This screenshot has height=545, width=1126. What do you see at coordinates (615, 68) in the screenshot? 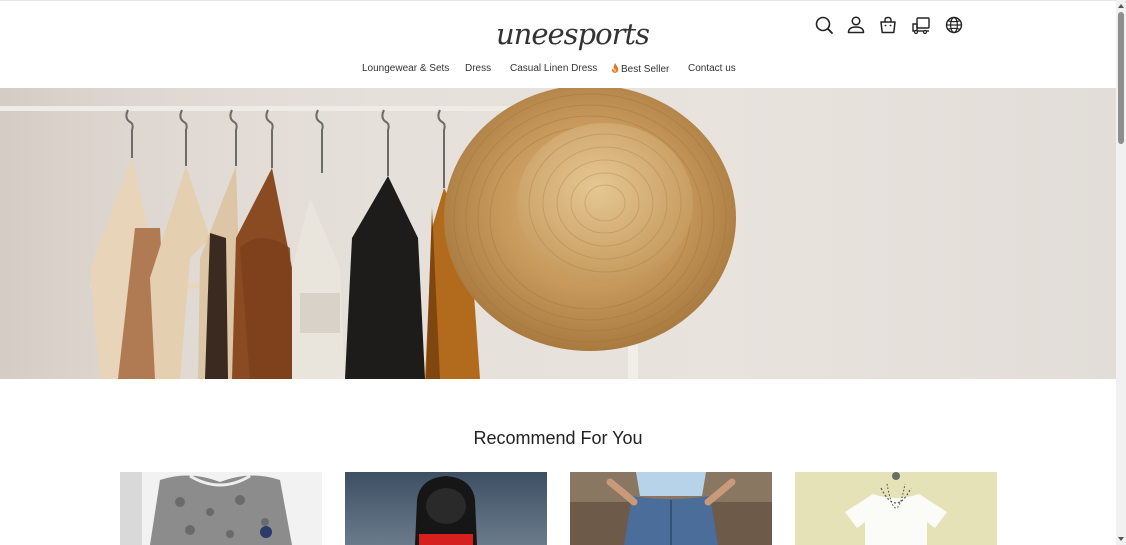
I see `fire-icon` at bounding box center [615, 68].